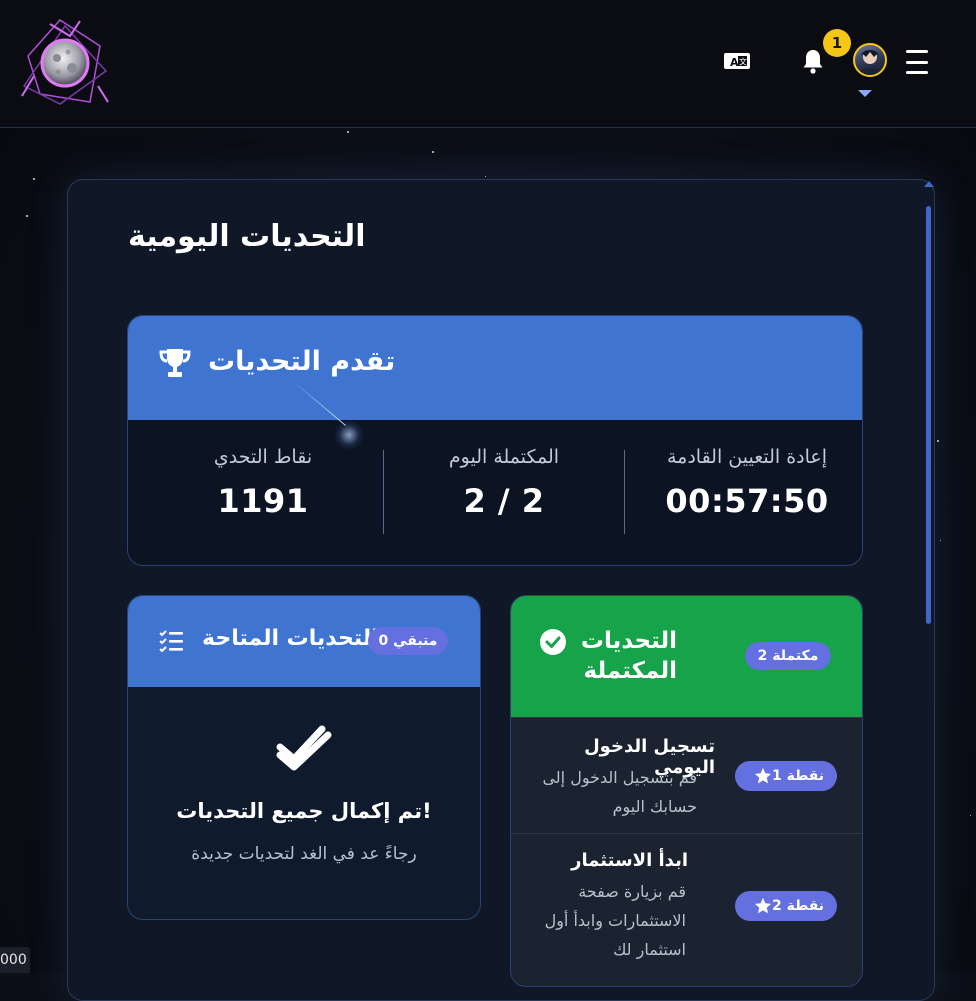  Describe the element at coordinates (65, 61) in the screenshot. I see `logo-moon-icon` at that location.